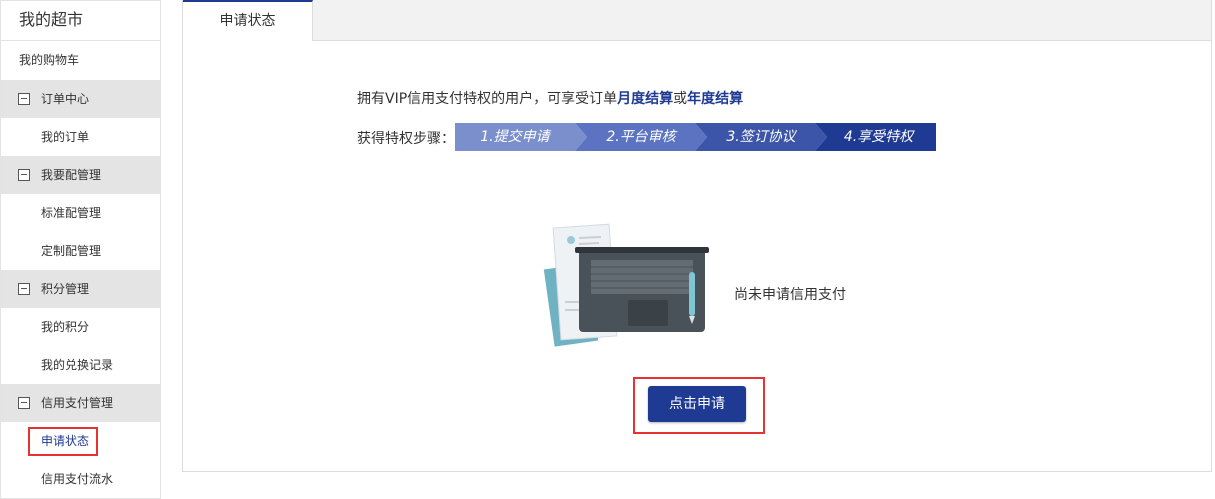 The image size is (1215, 499). I want to click on yearly-settlement: 年度结算, so click(715, 99).